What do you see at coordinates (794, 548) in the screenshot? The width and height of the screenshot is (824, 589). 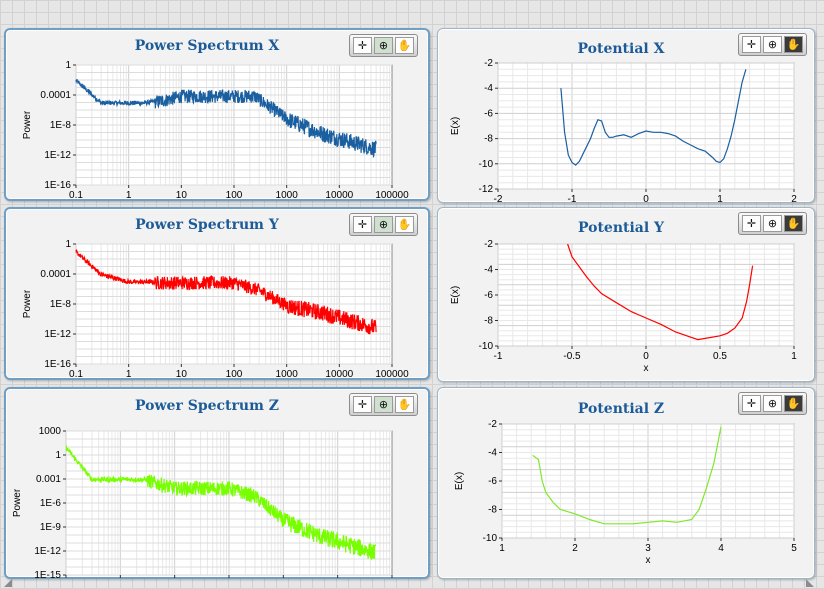 I see `x-tick-label: 5` at bounding box center [794, 548].